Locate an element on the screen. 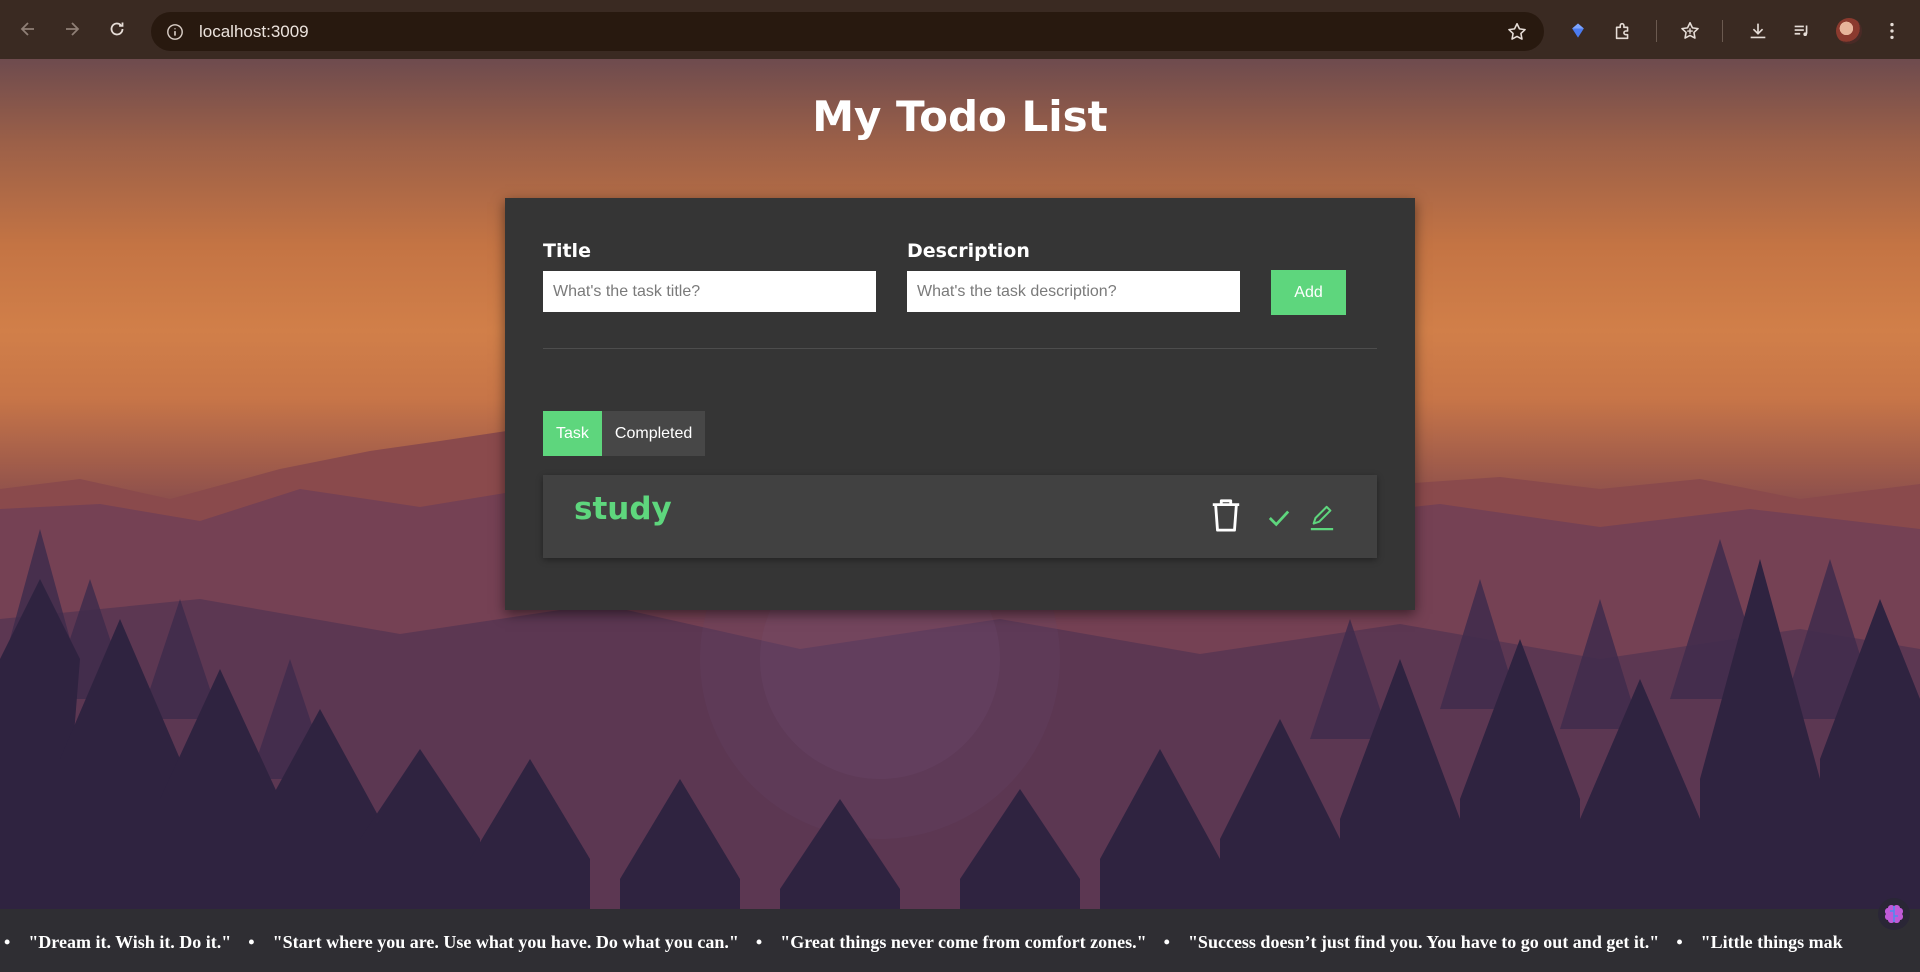  tab-task: Task is located at coordinates (572, 433).